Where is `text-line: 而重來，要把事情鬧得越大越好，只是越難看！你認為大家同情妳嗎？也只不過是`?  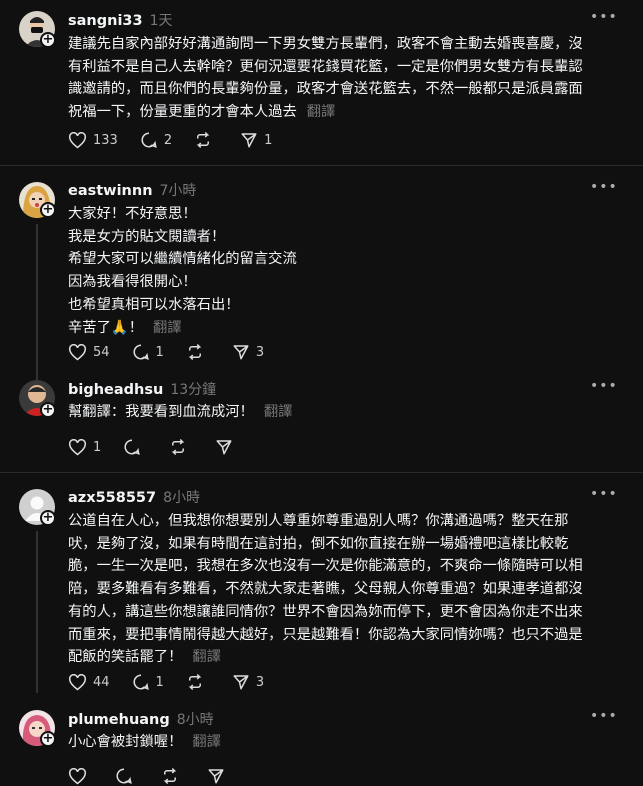 text-line: 而重來，要把事情鬧得越大越好，只是越難看！你認為大家同情妳嗎？也只不過是 is located at coordinates (325, 634).